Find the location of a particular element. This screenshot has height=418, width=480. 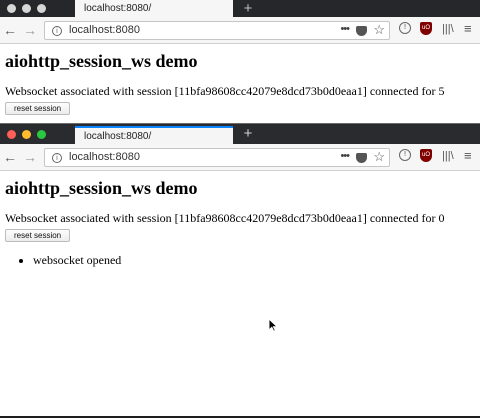

message-list: websocket opened is located at coordinates (240, 260).